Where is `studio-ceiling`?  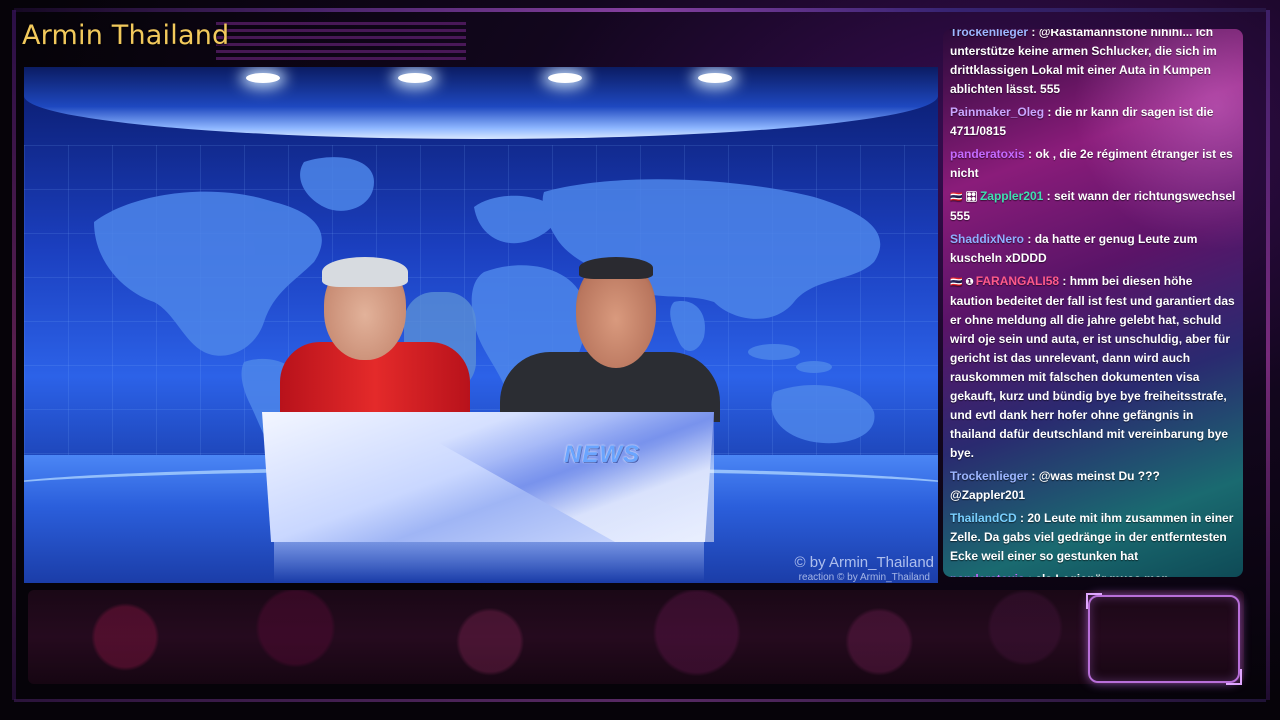
studio-ceiling is located at coordinates (481, 103).